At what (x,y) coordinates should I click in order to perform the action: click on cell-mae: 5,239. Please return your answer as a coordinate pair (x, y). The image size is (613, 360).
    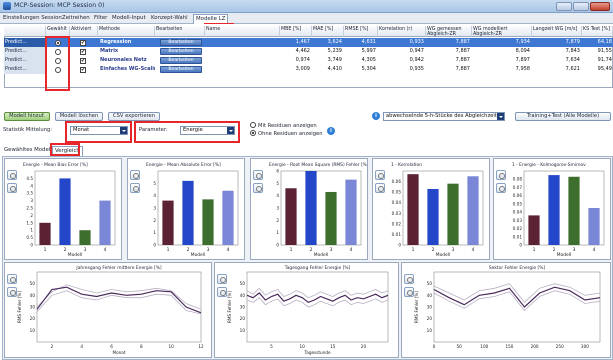
    Looking at the image, I should click on (334, 51).